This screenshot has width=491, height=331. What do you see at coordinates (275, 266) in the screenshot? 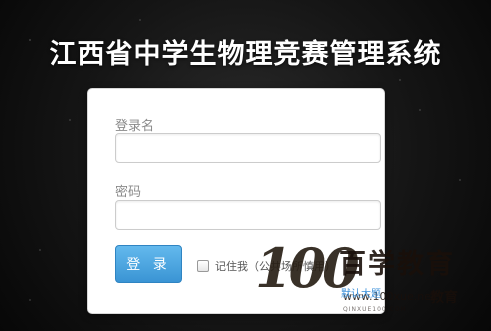
I see `remember-label: 记住我（公共场所慎用）` at bounding box center [275, 266].